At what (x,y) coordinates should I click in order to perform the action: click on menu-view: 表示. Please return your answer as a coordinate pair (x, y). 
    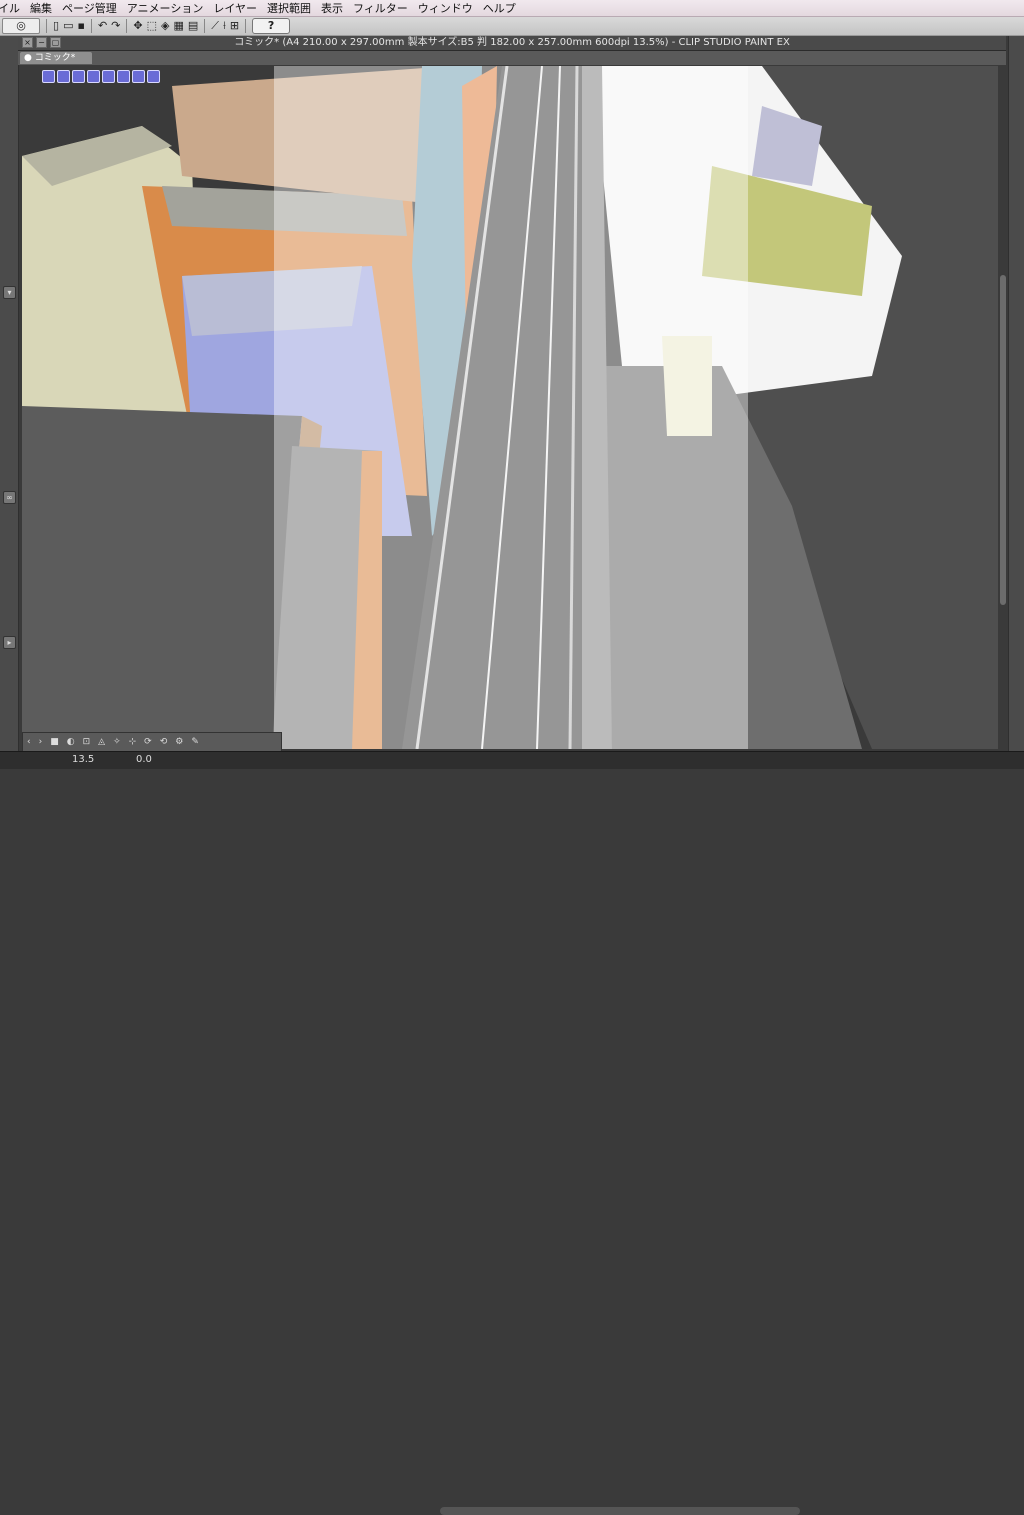
    Looking at the image, I should click on (332, 8).